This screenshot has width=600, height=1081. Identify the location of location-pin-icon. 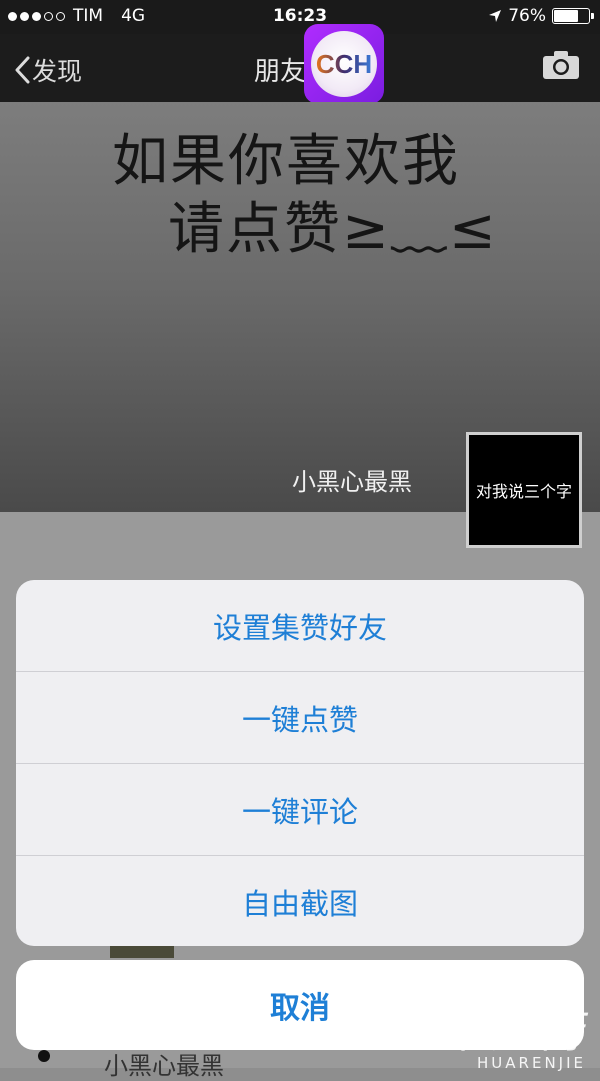
(44, 1056).